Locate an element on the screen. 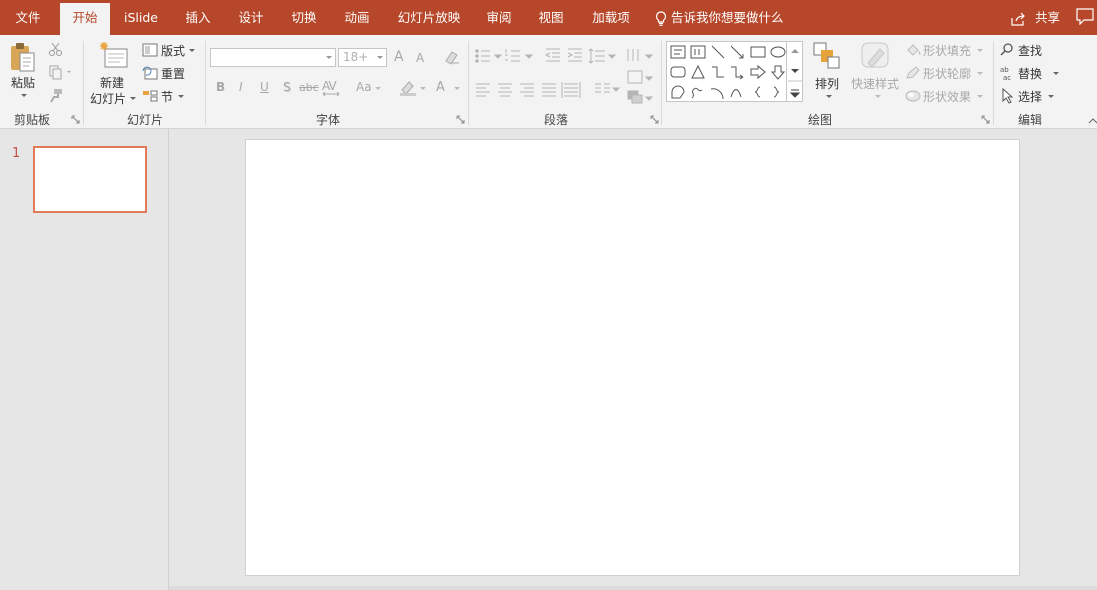 This screenshot has width=1097, height=590. align-left-icon is located at coordinates (483, 90).